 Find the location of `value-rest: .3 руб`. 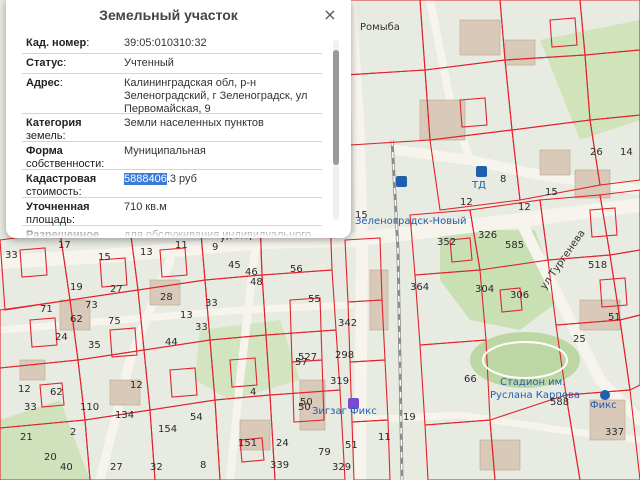

value-rest: .3 руб is located at coordinates (181, 179).